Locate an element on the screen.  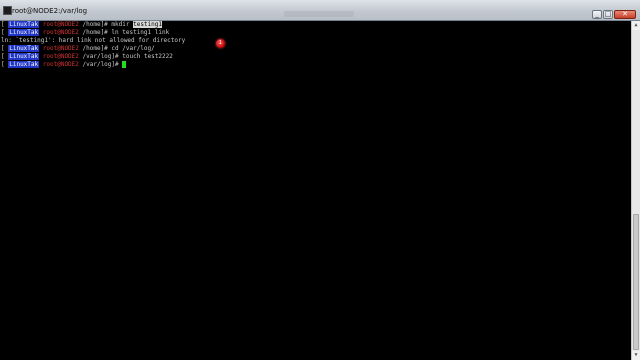
click-marker-icon: 1 is located at coordinates (220, 43).